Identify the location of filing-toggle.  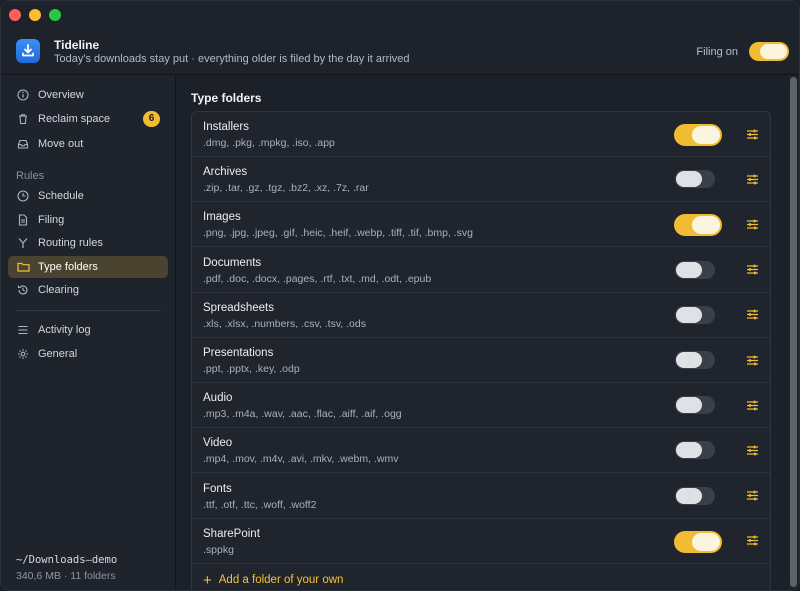
(769, 51).